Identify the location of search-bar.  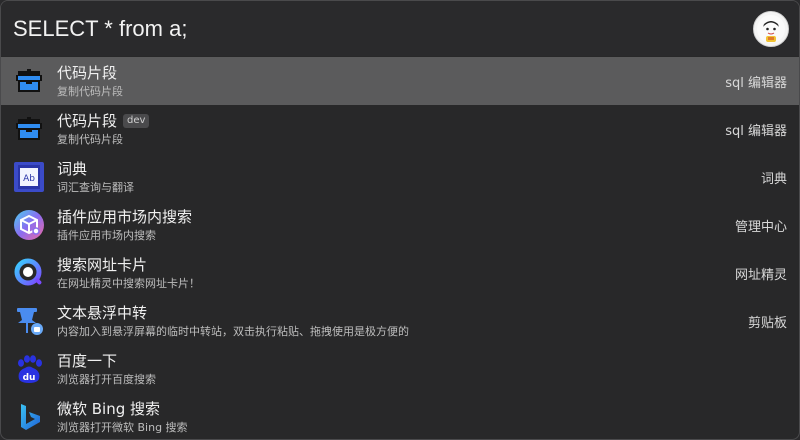
(400, 28).